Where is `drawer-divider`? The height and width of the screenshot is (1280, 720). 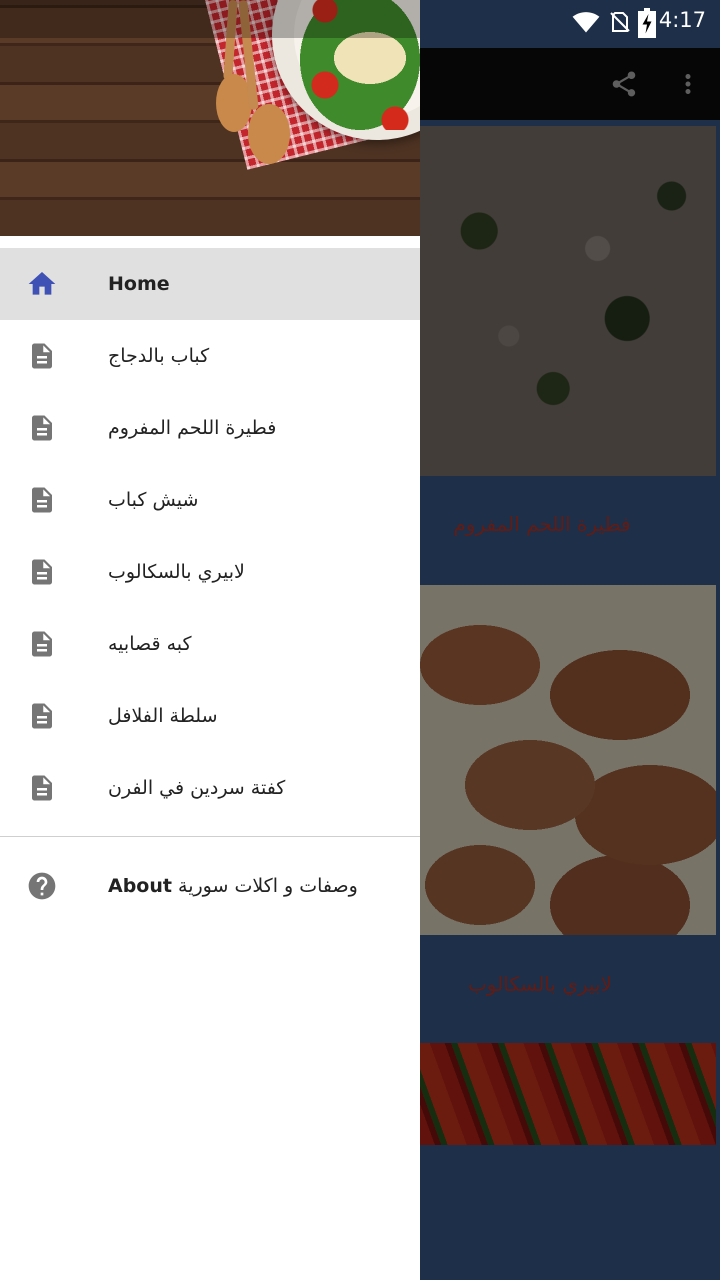
drawer-divider is located at coordinates (210, 836).